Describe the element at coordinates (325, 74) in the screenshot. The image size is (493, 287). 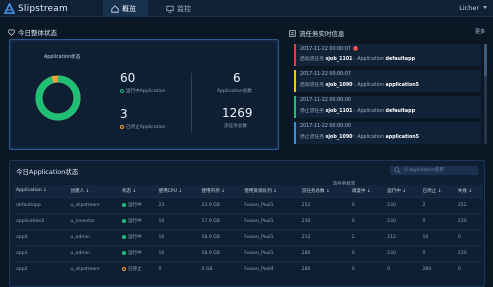
I see `feed-time: 2017-11-22 00:00:07` at that location.